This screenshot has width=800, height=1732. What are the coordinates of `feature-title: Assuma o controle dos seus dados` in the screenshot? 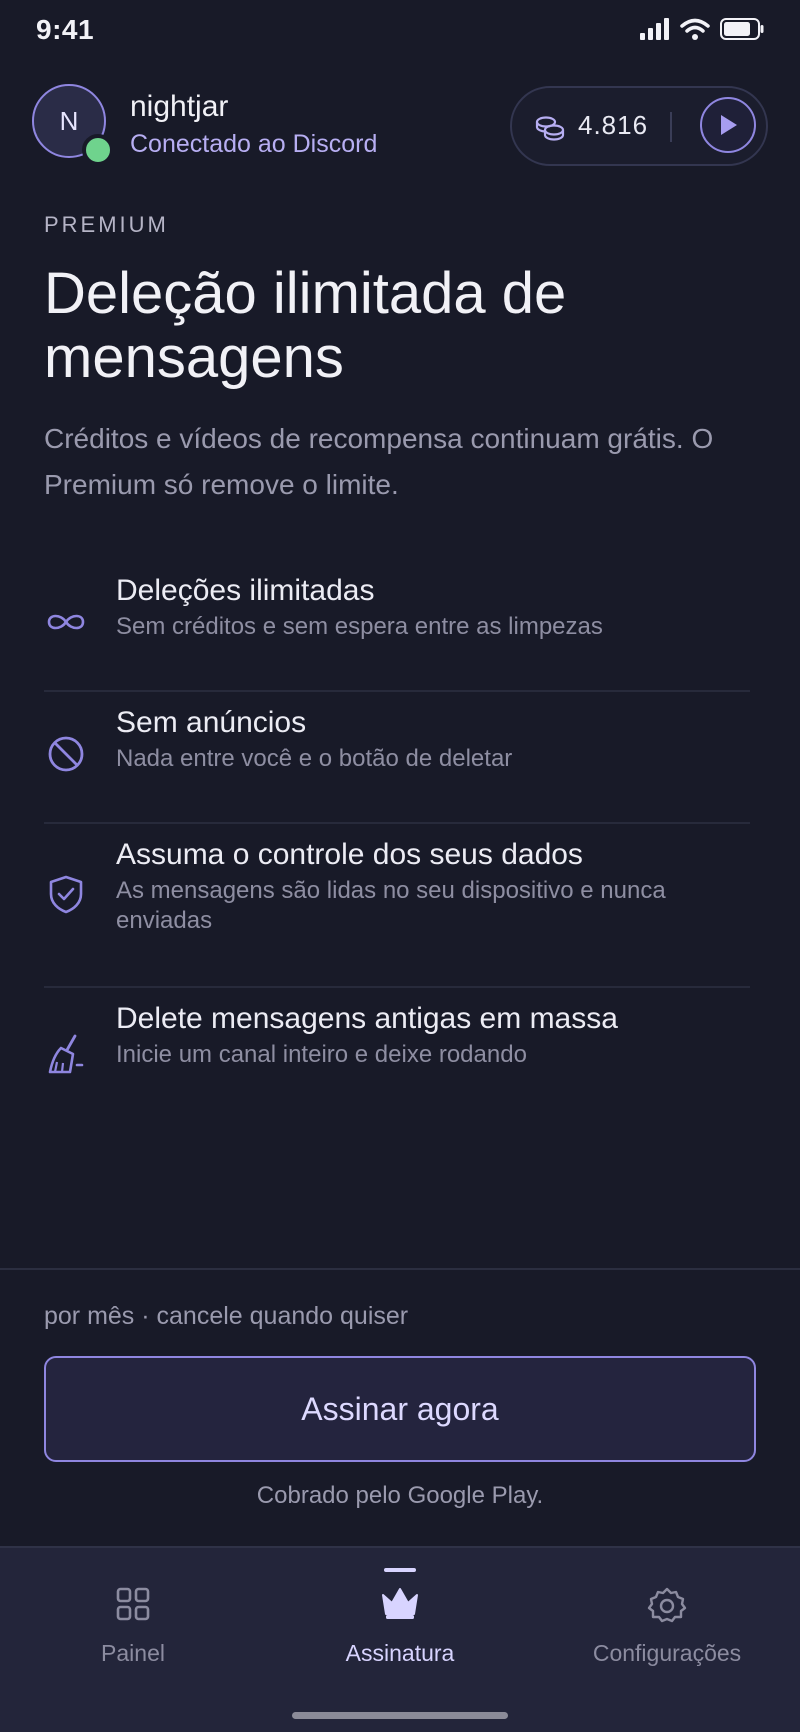 It's located at (349, 854).